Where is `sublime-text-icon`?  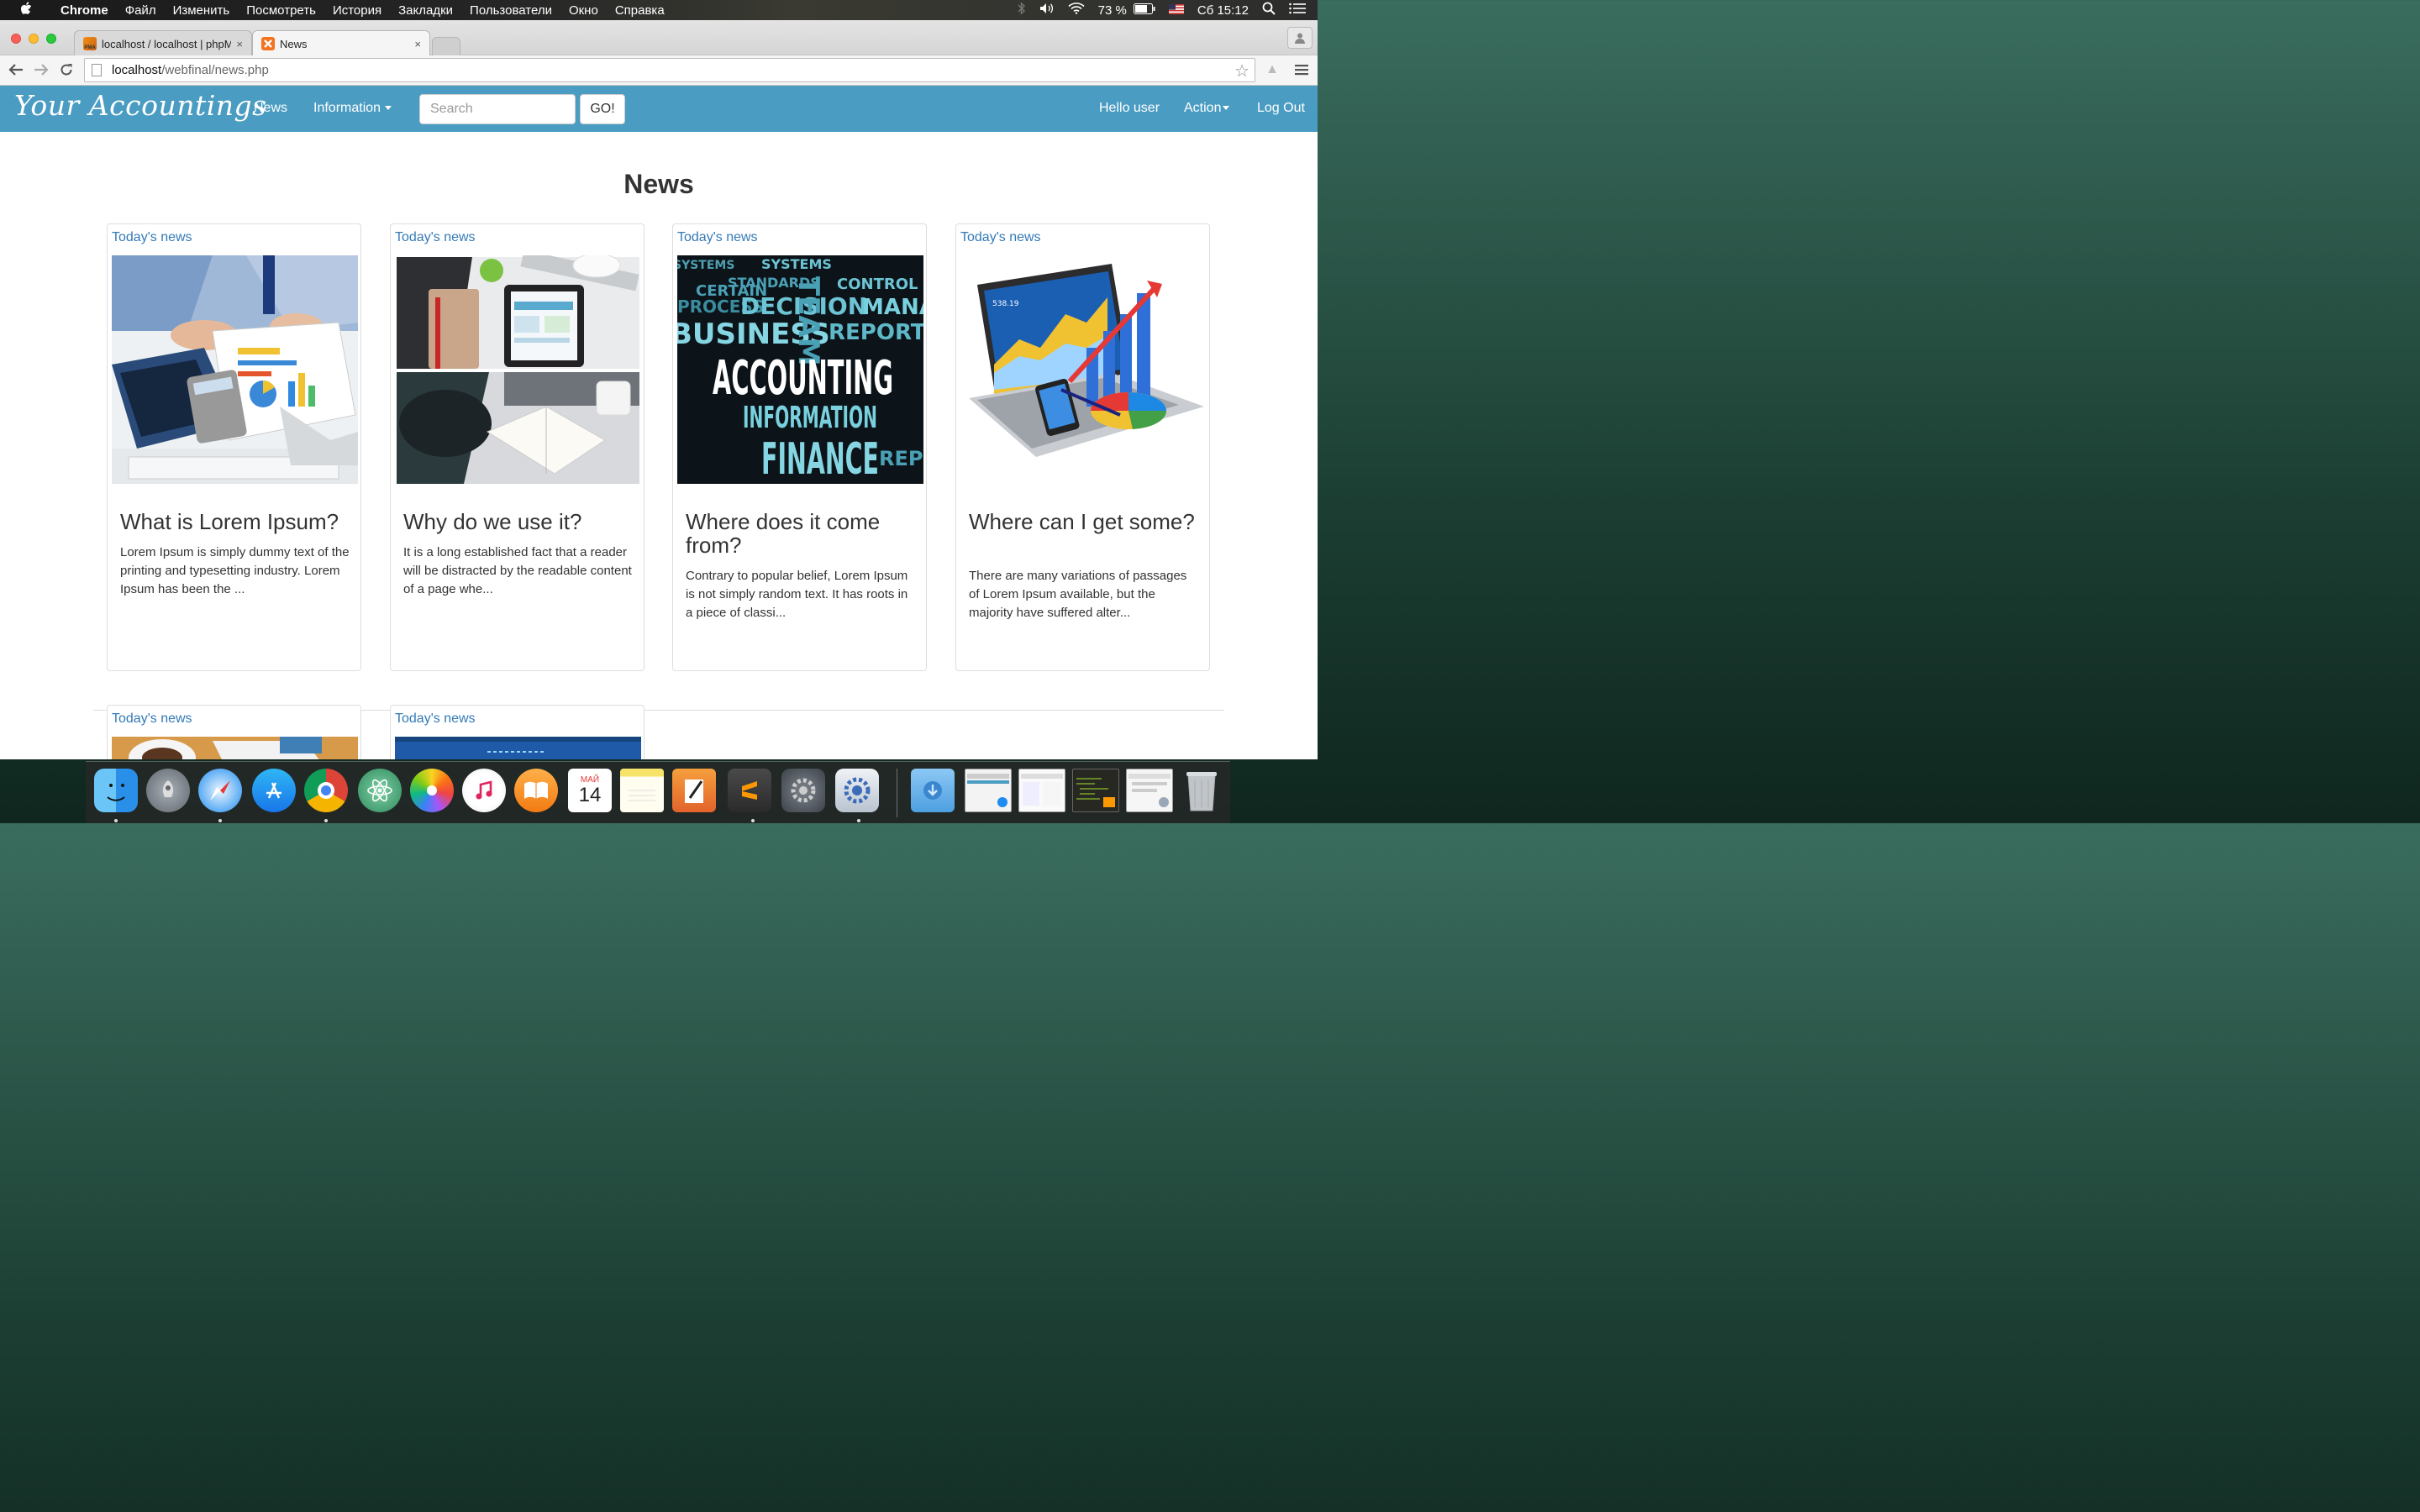 sublime-text-icon is located at coordinates (749, 790).